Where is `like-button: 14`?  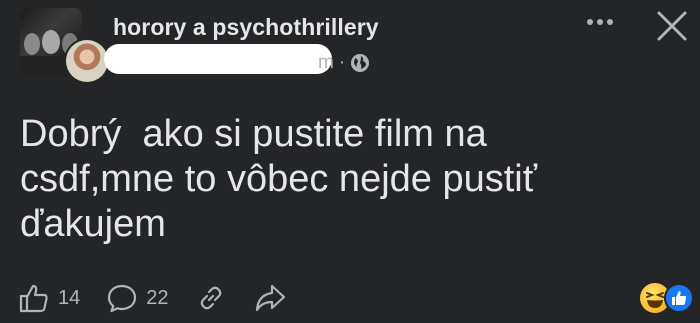
like-button: 14 is located at coordinates (49, 298).